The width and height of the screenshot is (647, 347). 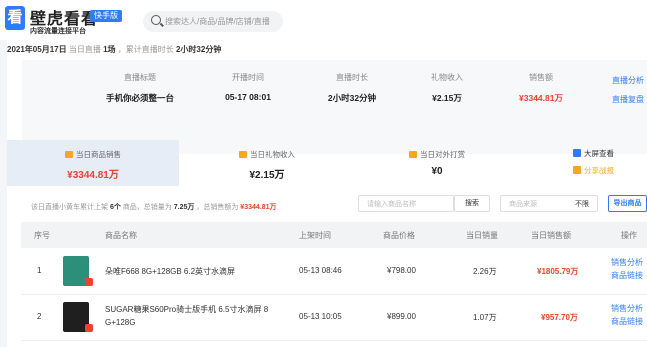 What do you see at coordinates (577, 153) in the screenshot?
I see `monitor-icon` at bounding box center [577, 153].